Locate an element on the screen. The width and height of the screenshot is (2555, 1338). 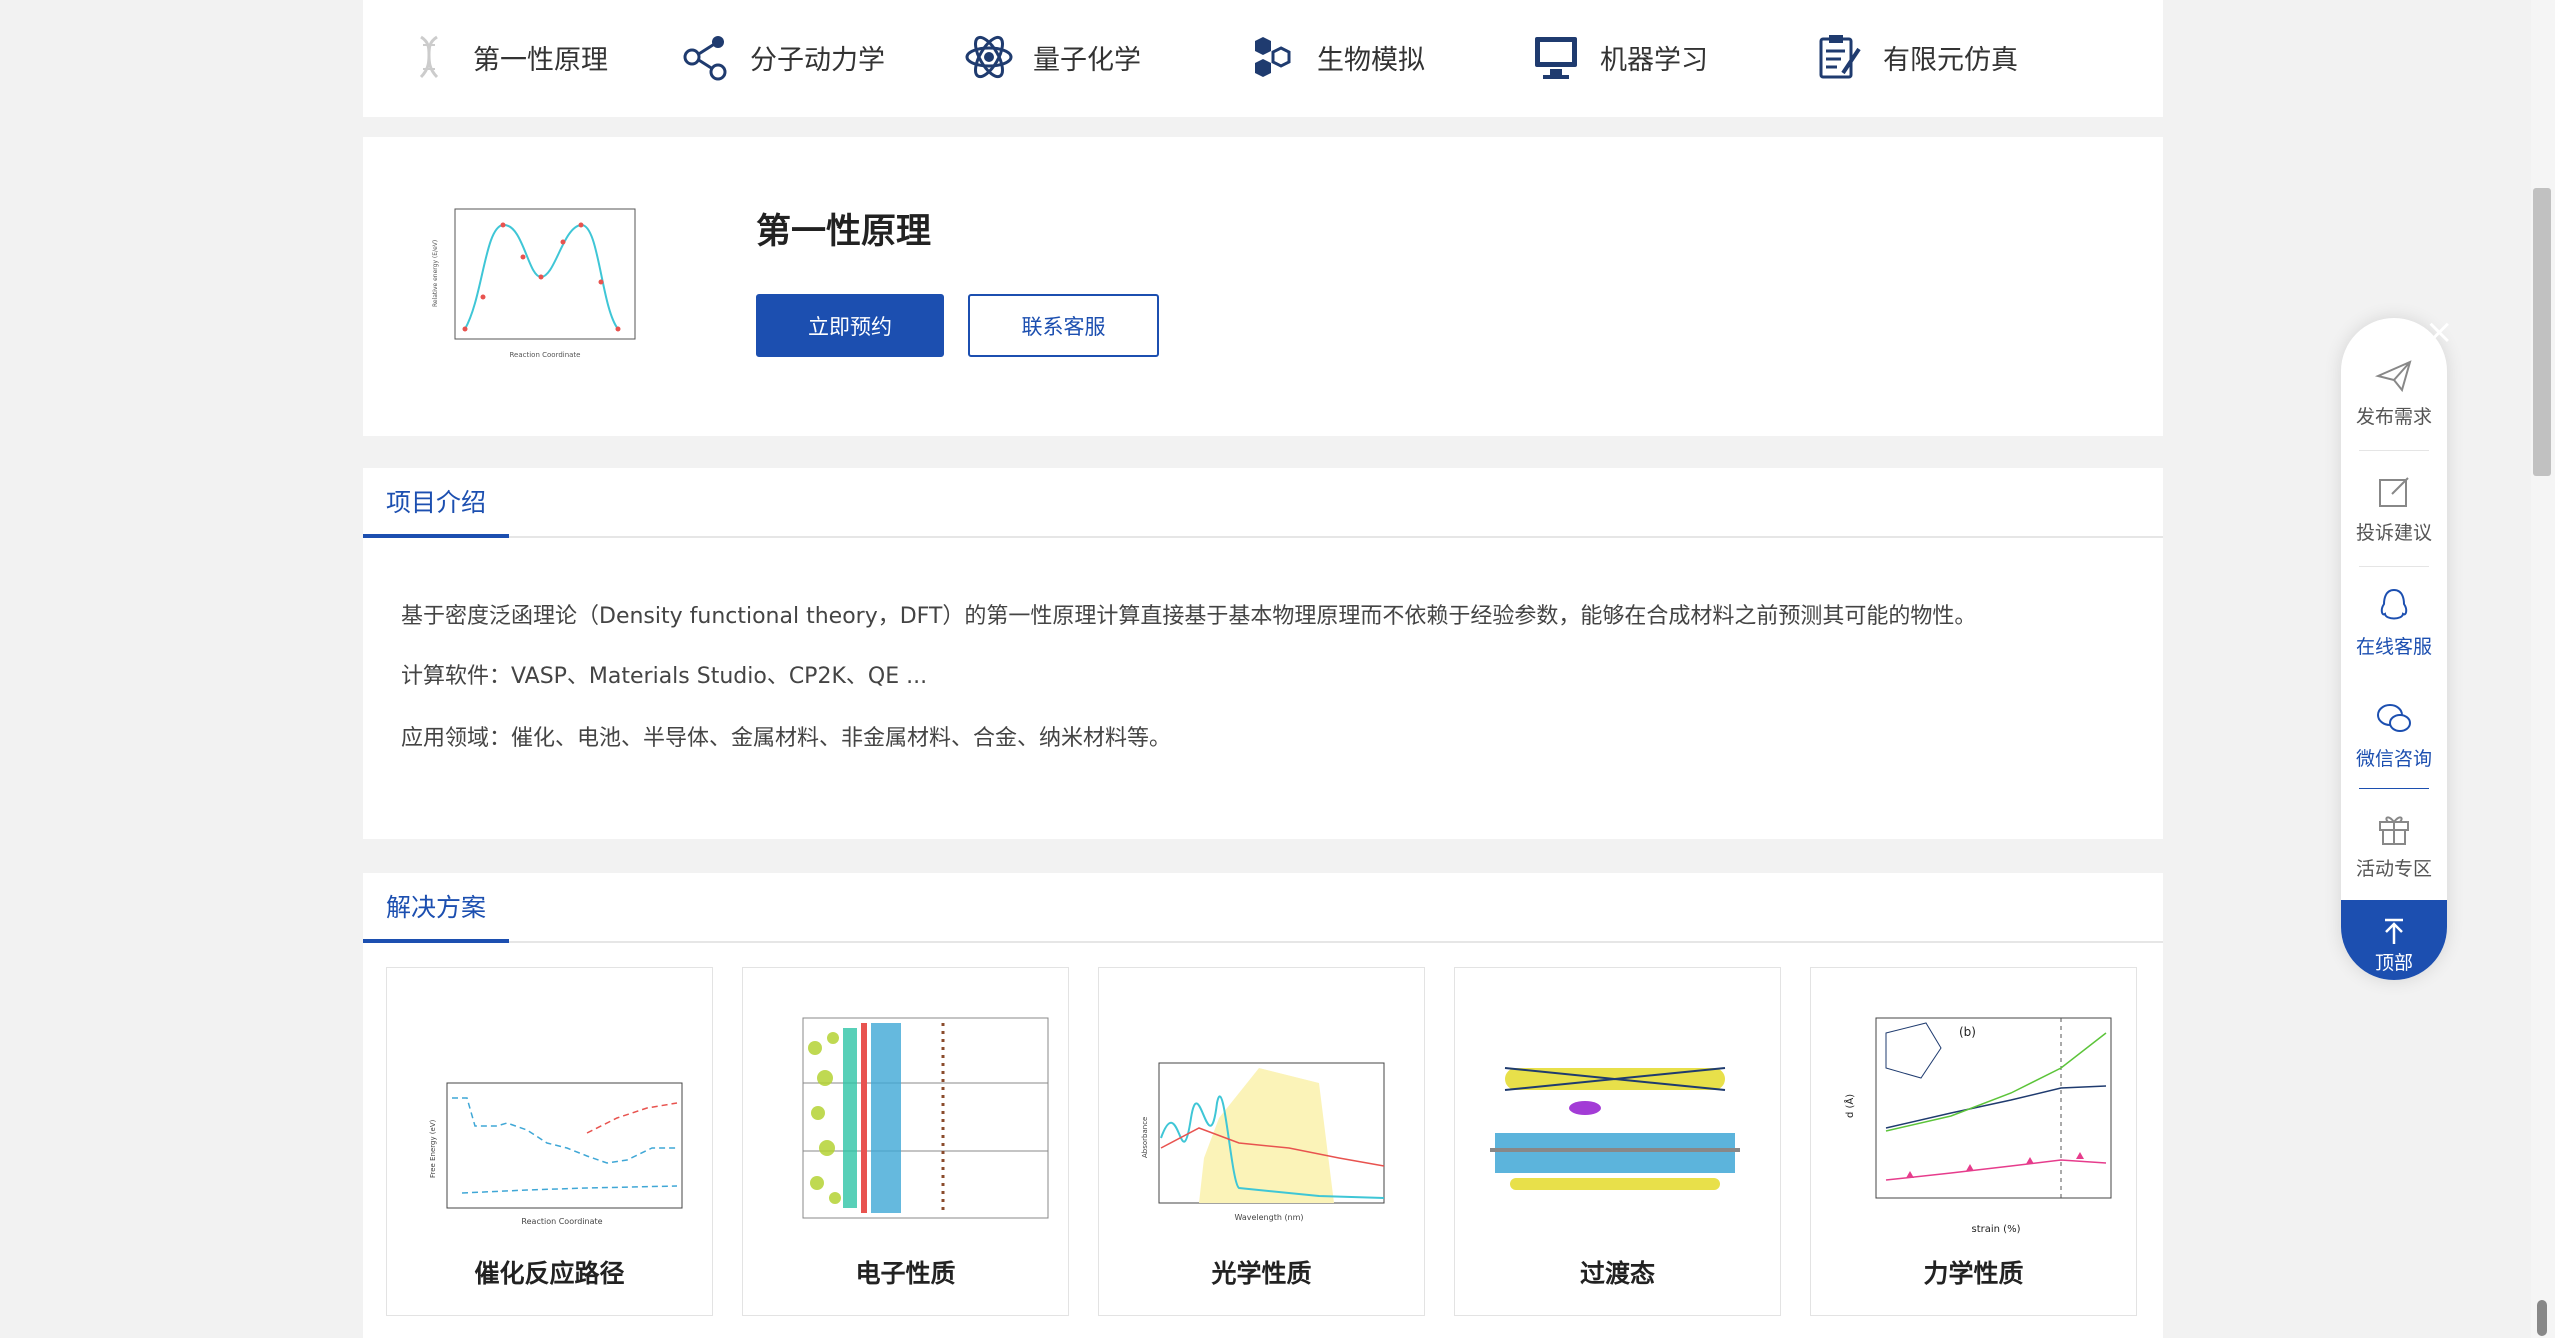
wechat-icon is located at coordinates (2394, 718).